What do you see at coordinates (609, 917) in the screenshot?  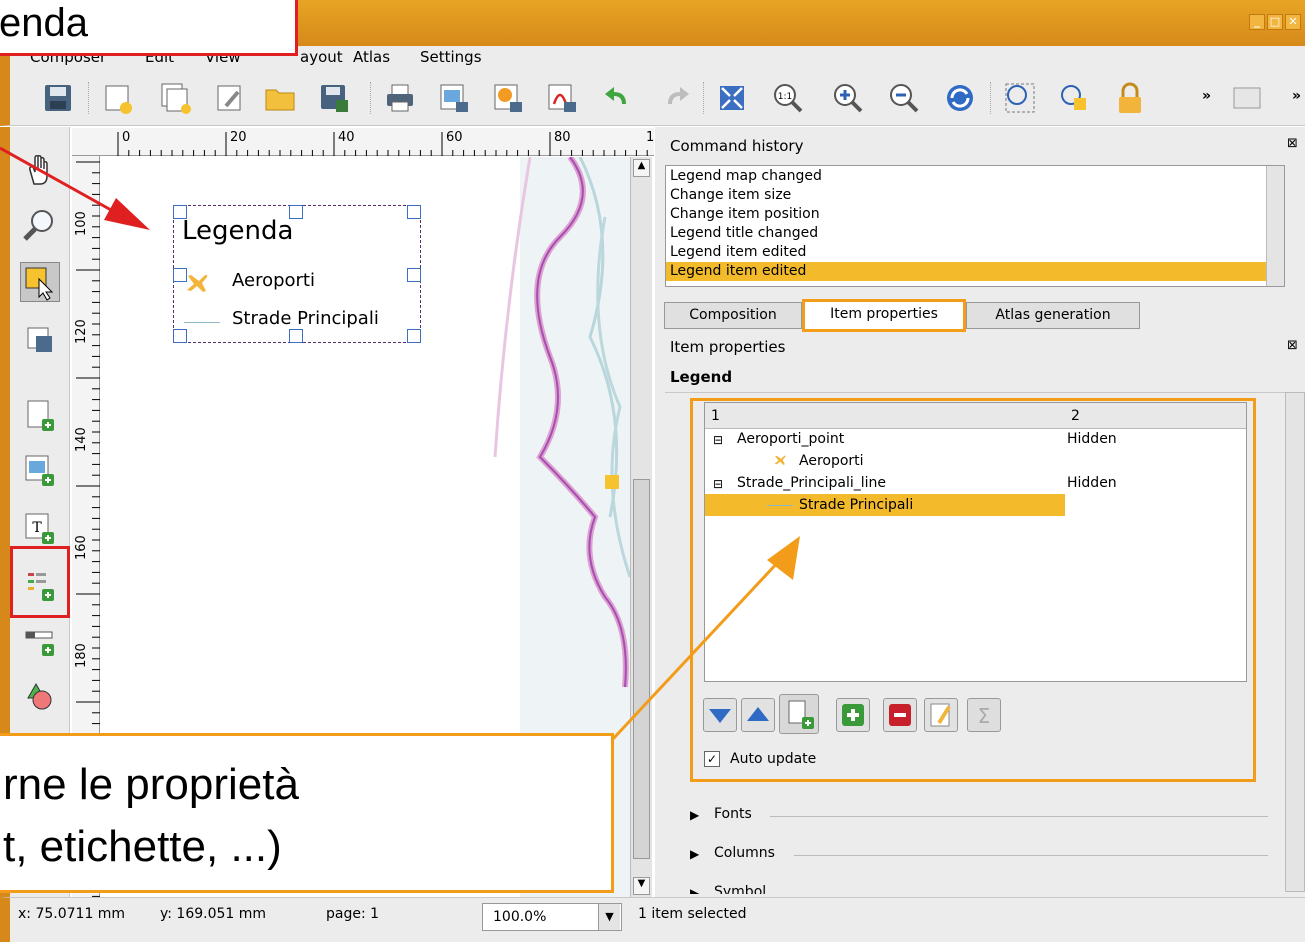 I see `chevron-down-icon: ▼` at bounding box center [609, 917].